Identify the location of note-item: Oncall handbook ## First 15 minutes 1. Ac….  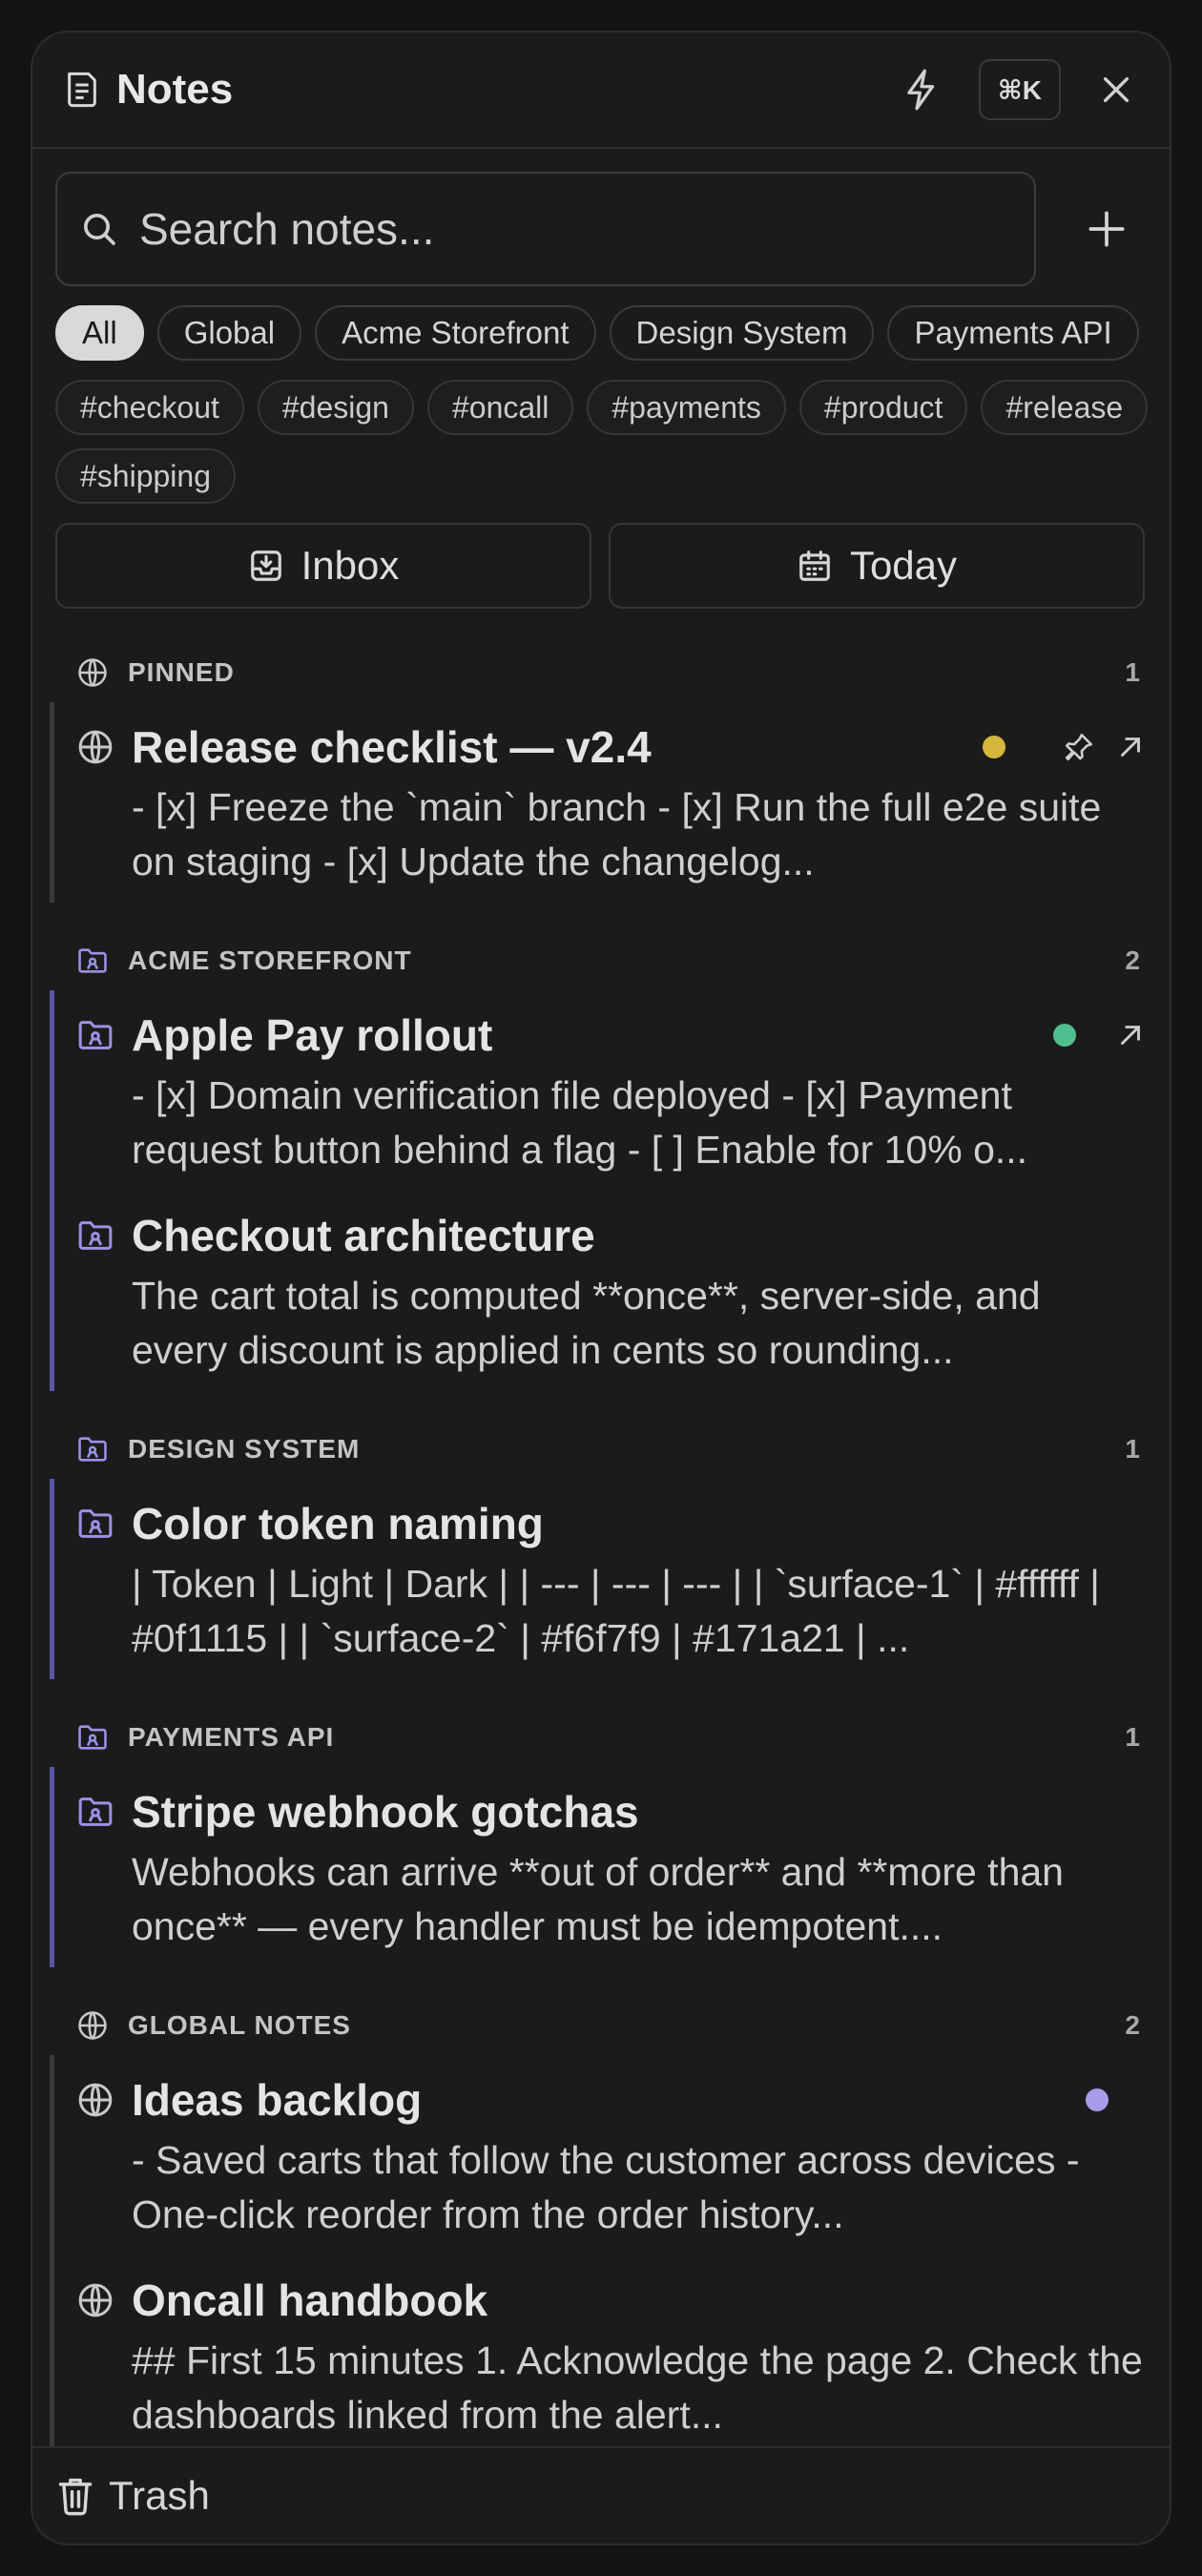
(612, 2355).